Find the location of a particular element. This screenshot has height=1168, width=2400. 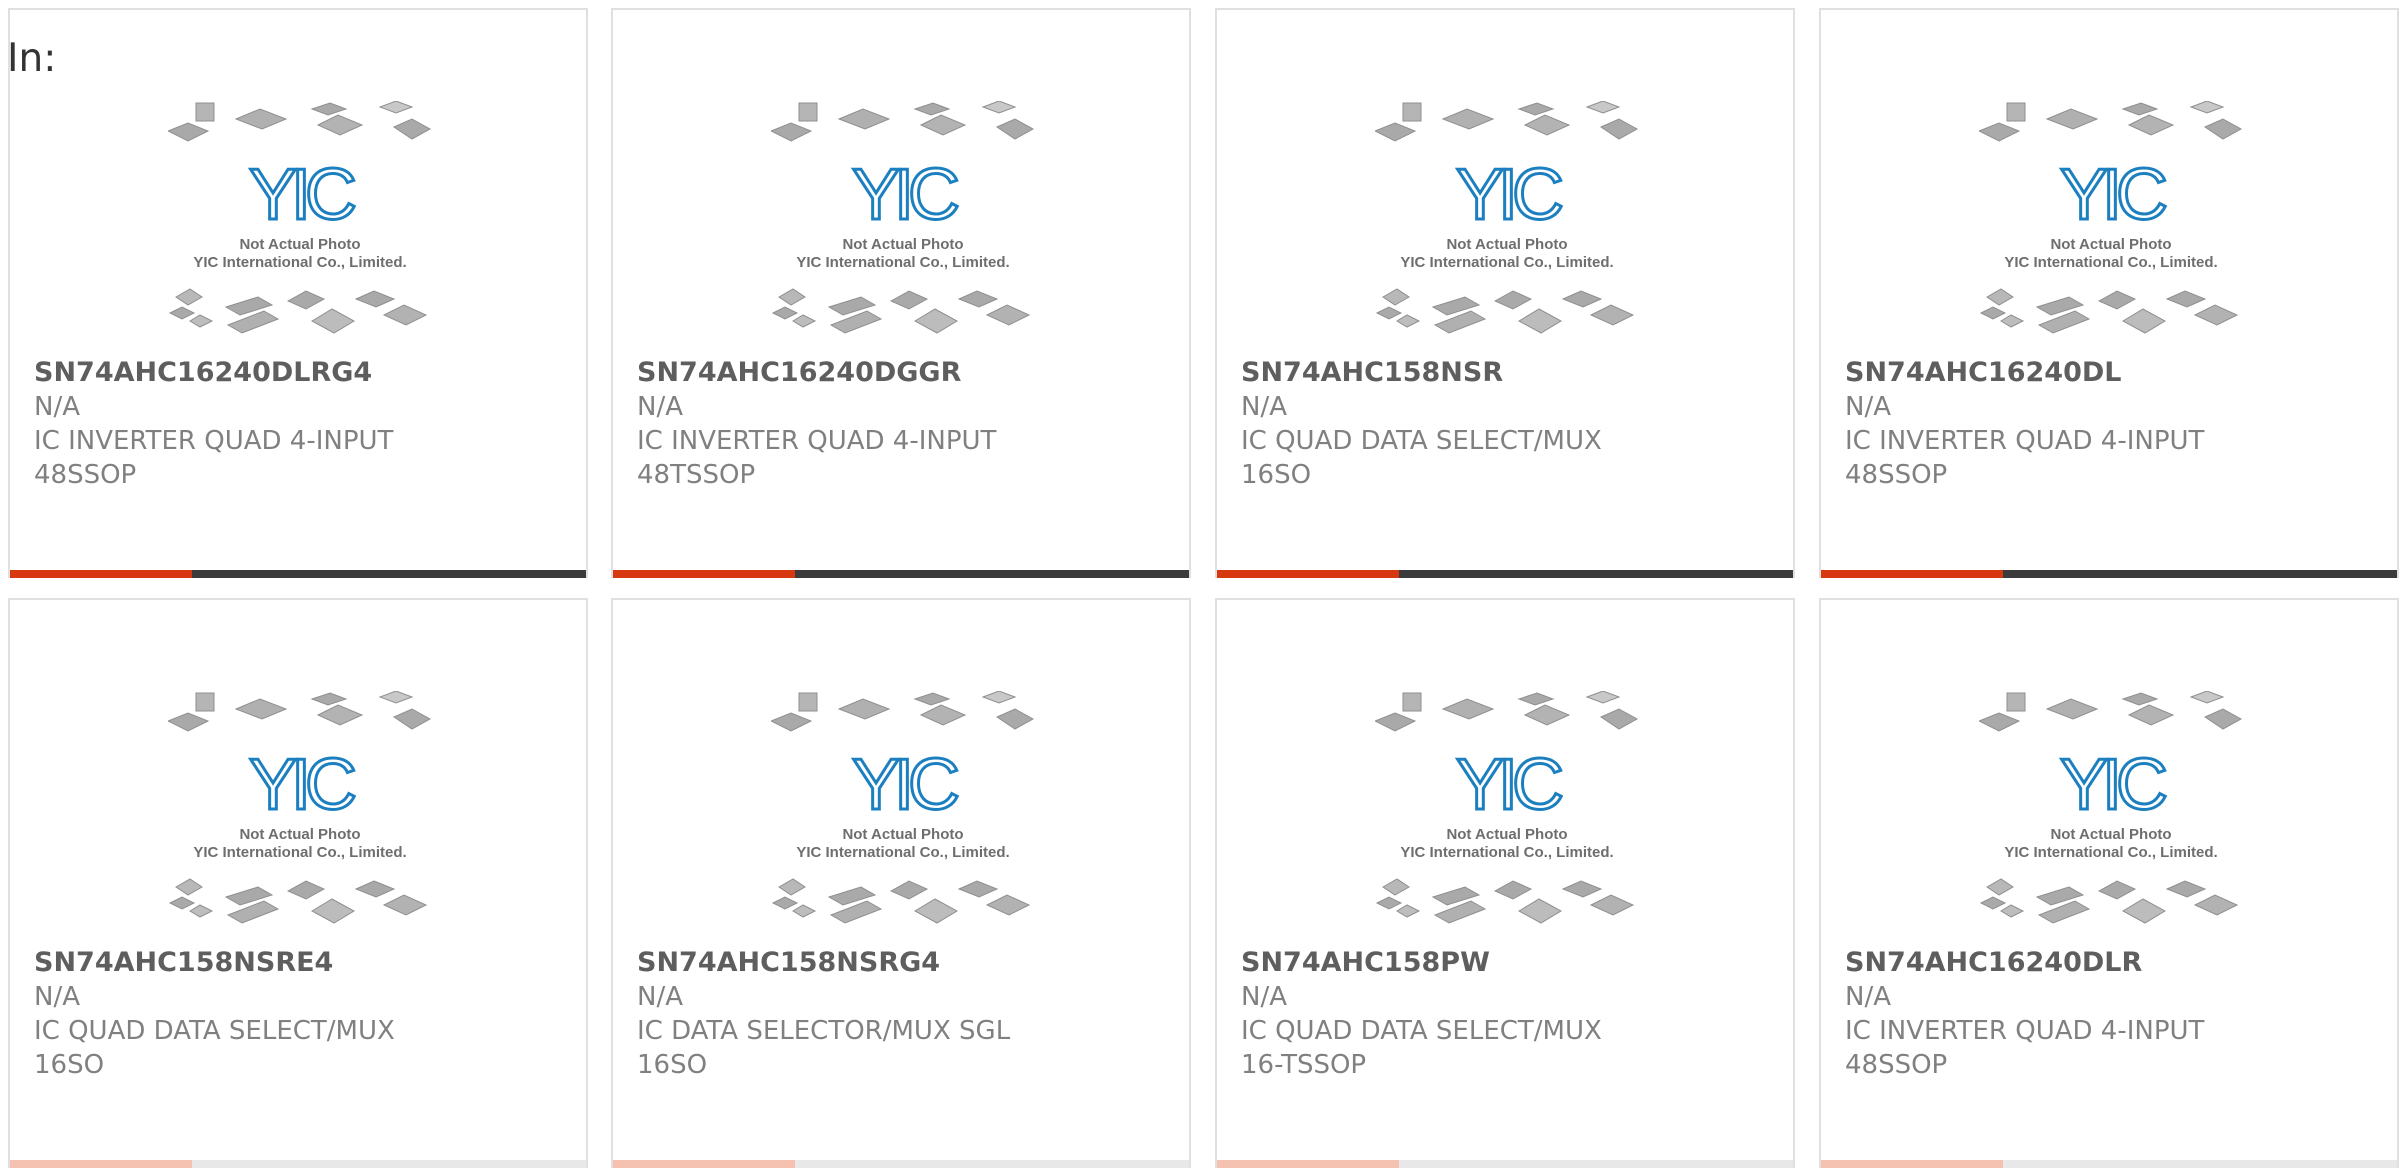

filter-label: In: is located at coordinates (32, 58).